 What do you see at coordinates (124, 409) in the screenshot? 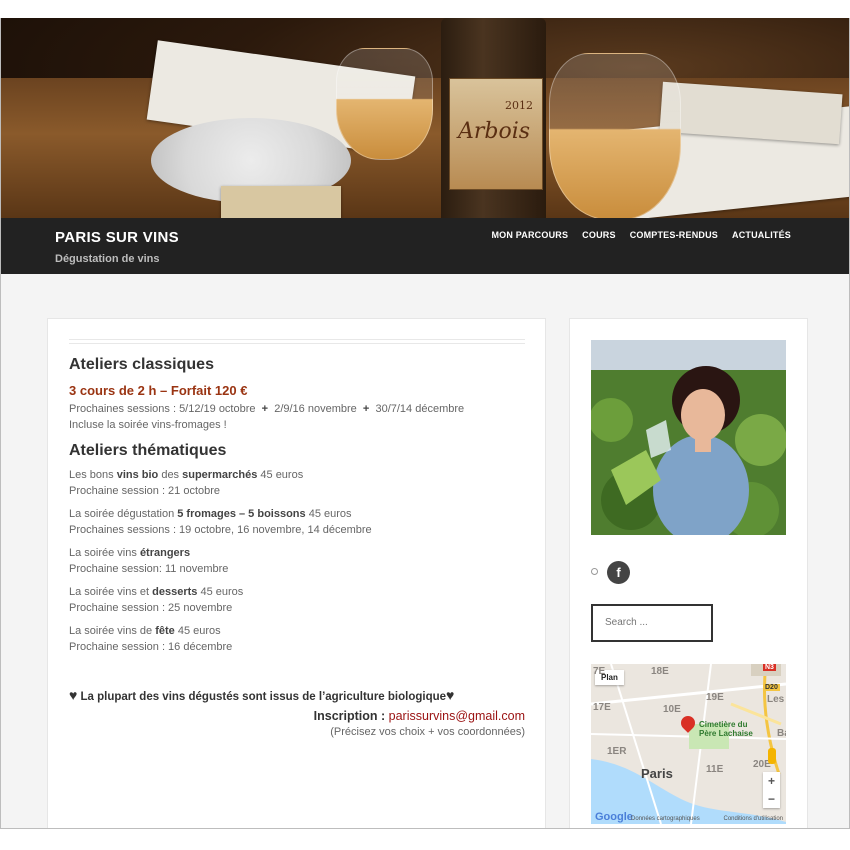
I see `sessions-label: Prochaines sessions :` at bounding box center [124, 409].